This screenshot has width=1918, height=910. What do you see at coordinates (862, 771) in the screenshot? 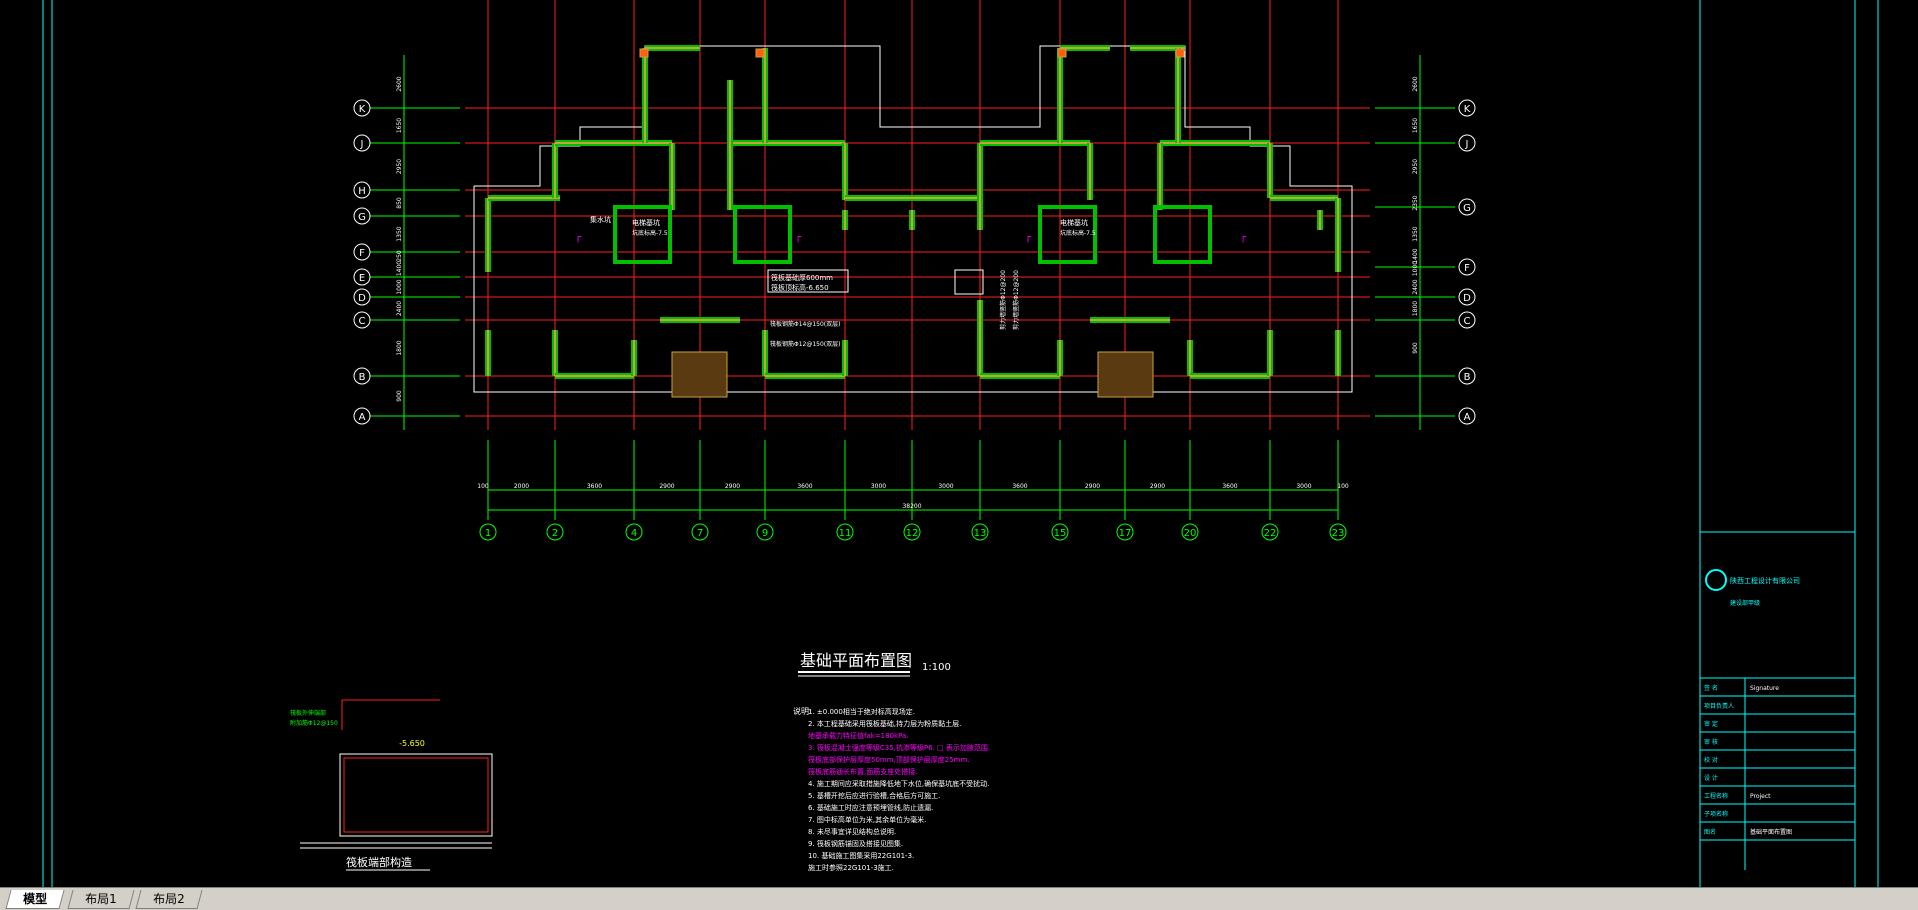
I see `note-item: 筏板底筋通长布置,面筋支座处搭接.` at bounding box center [862, 771].